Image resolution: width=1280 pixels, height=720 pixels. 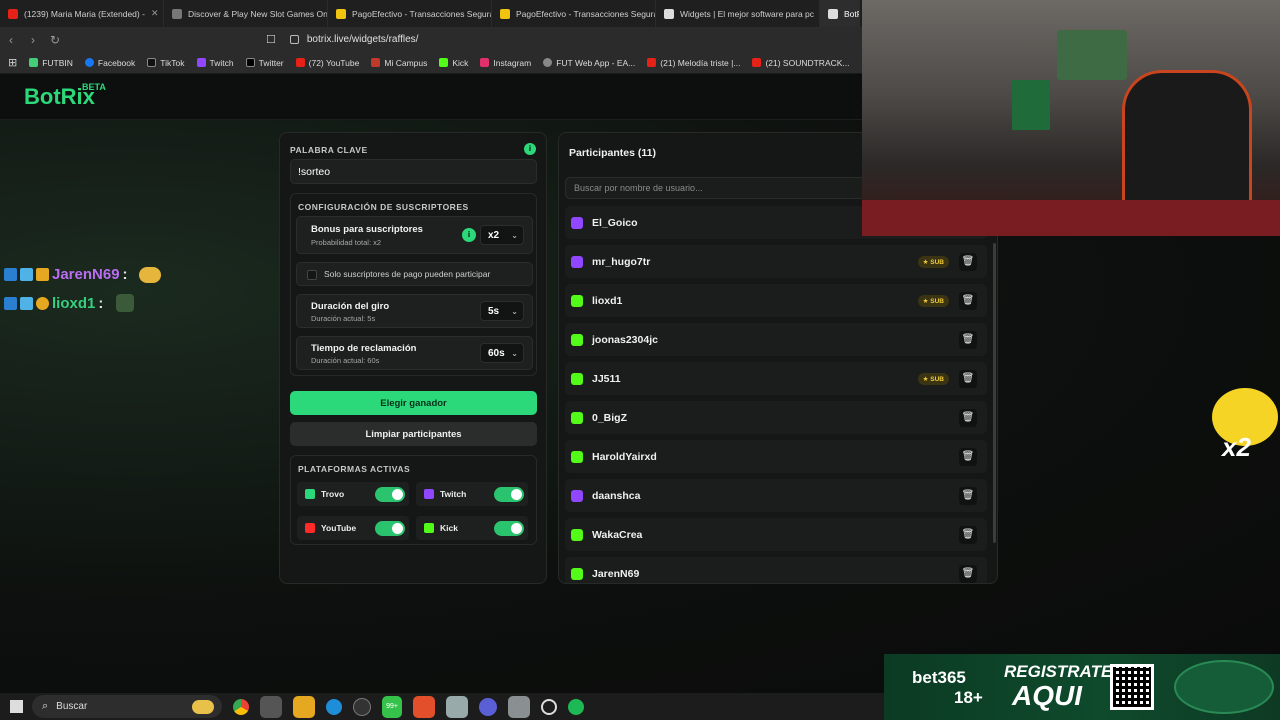 I want to click on facebook-icon, so click(x=89, y=62).